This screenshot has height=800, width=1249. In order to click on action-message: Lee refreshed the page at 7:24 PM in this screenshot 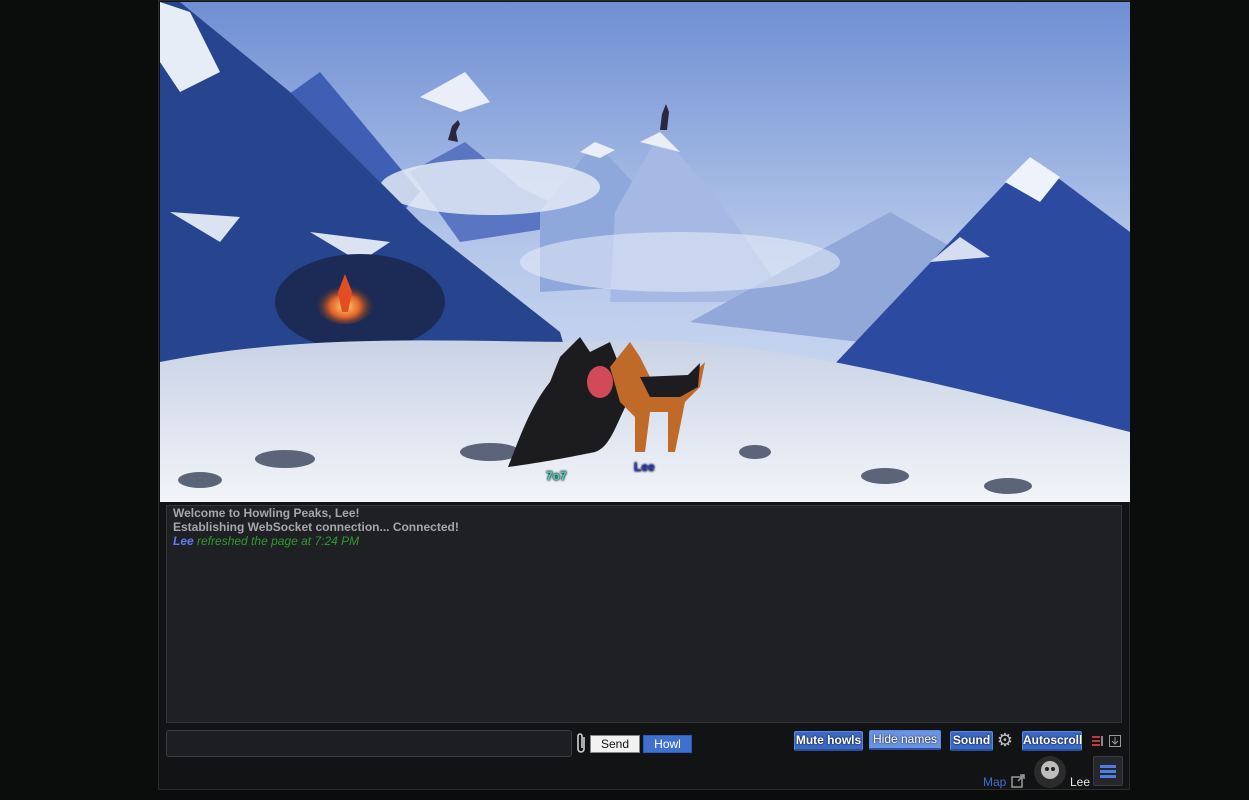, I will do `click(644, 541)`.